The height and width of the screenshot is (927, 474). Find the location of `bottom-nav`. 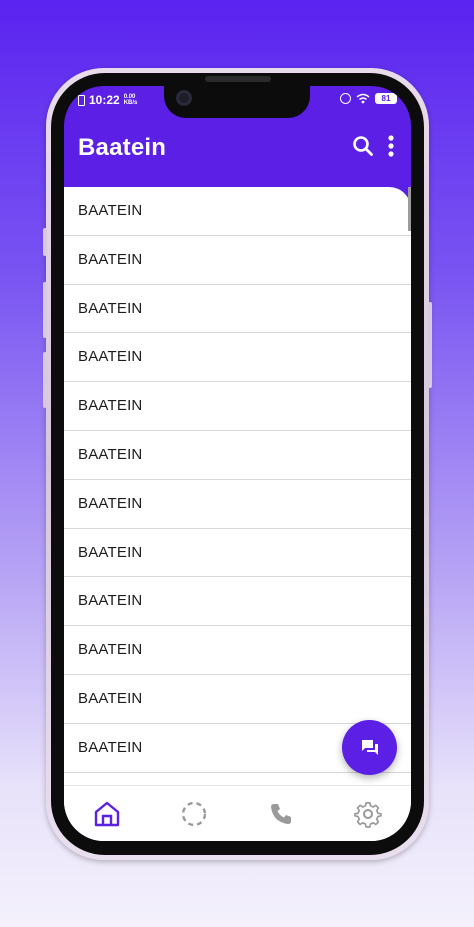

bottom-nav is located at coordinates (237, 813).